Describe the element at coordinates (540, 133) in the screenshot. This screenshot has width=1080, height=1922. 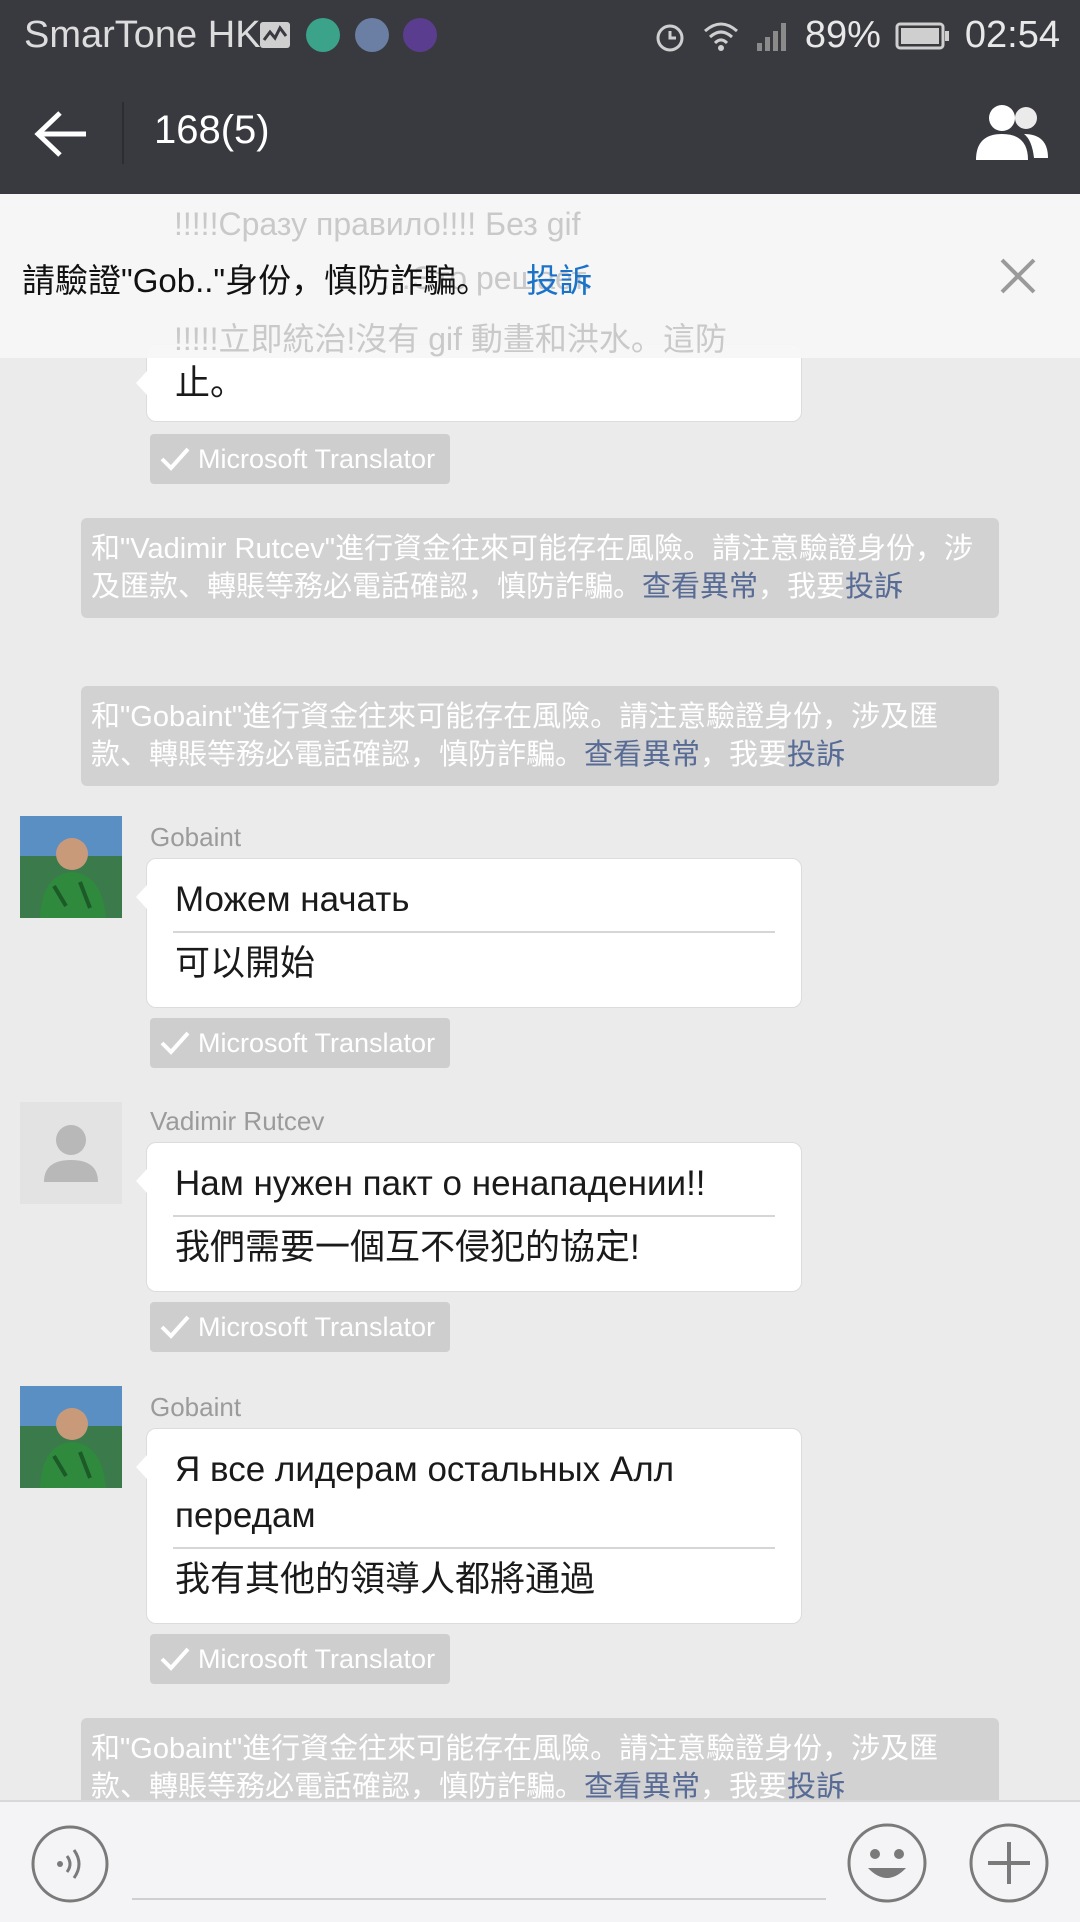
I see `chat-header: 168(5)` at that location.